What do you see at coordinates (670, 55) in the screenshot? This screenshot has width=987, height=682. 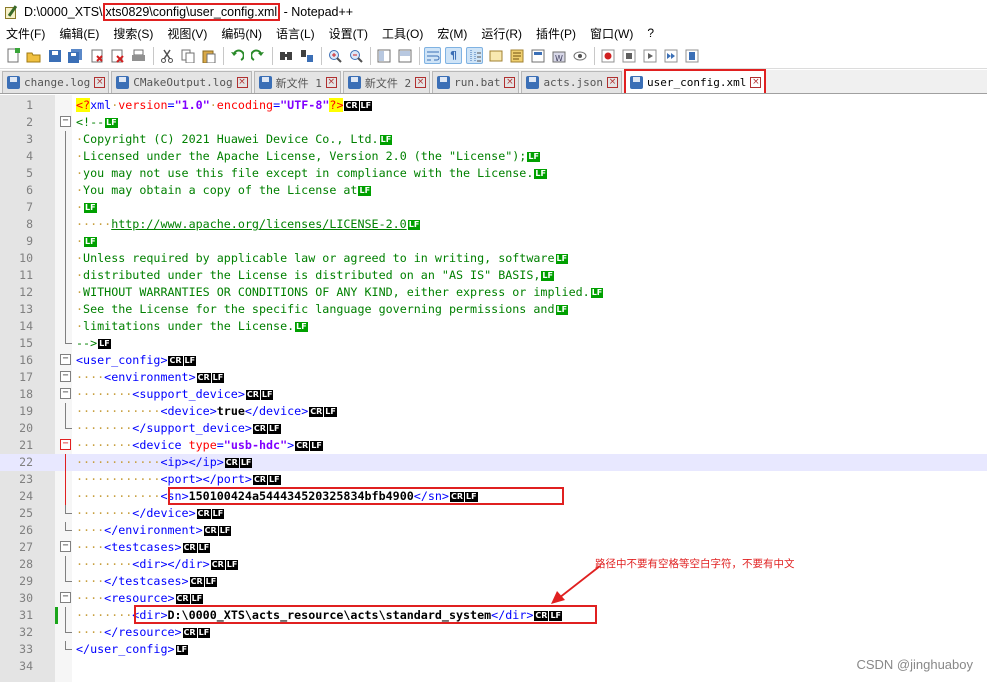 I see `macro-run-multiple-icon` at bounding box center [670, 55].